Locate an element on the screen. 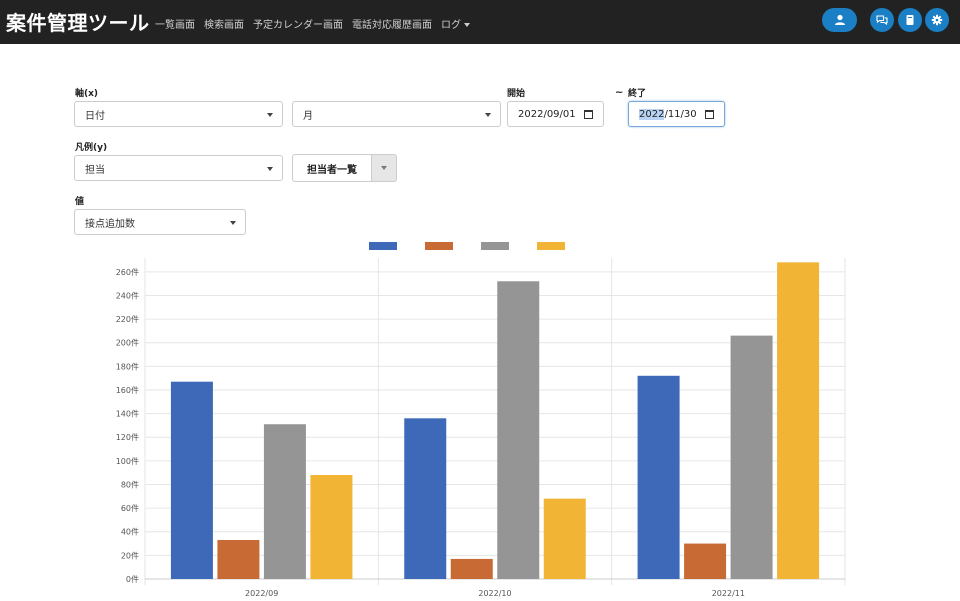 The height and width of the screenshot is (601, 960). value-select-value: 接点追加数 is located at coordinates (110, 224).